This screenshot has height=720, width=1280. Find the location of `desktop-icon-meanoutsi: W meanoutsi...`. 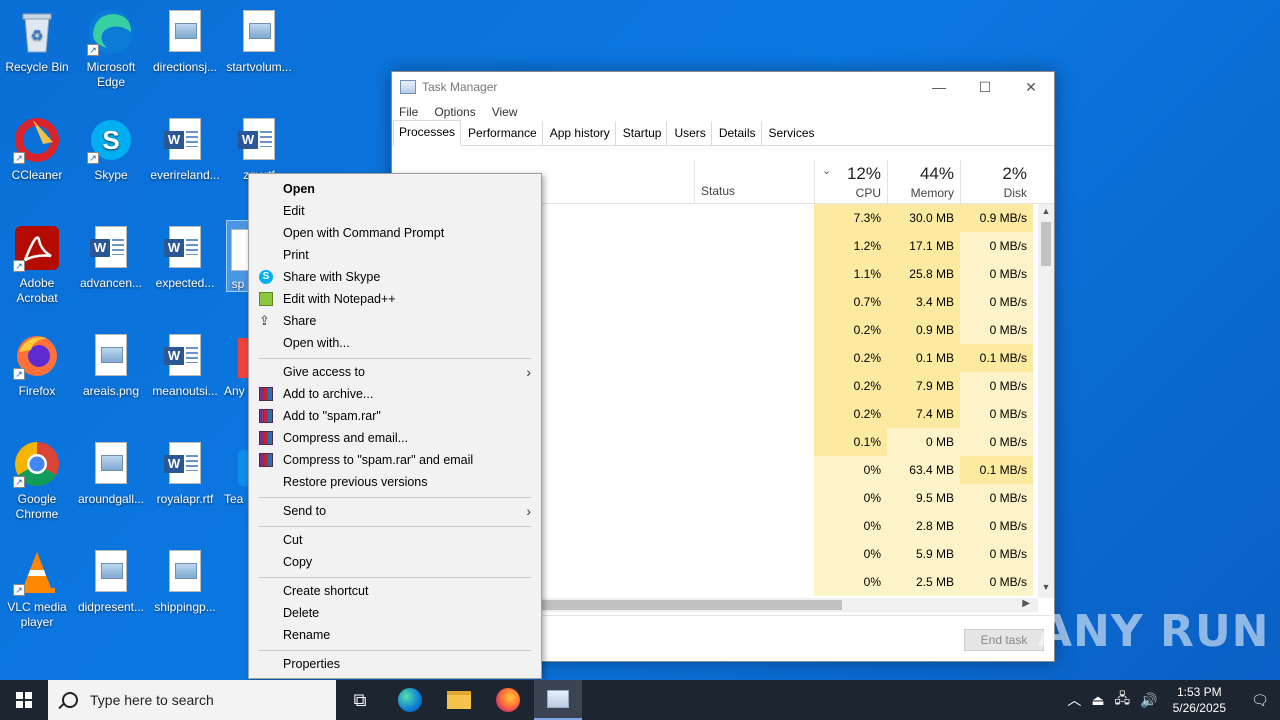

desktop-icon-meanoutsi: W meanoutsi... is located at coordinates (185, 378).